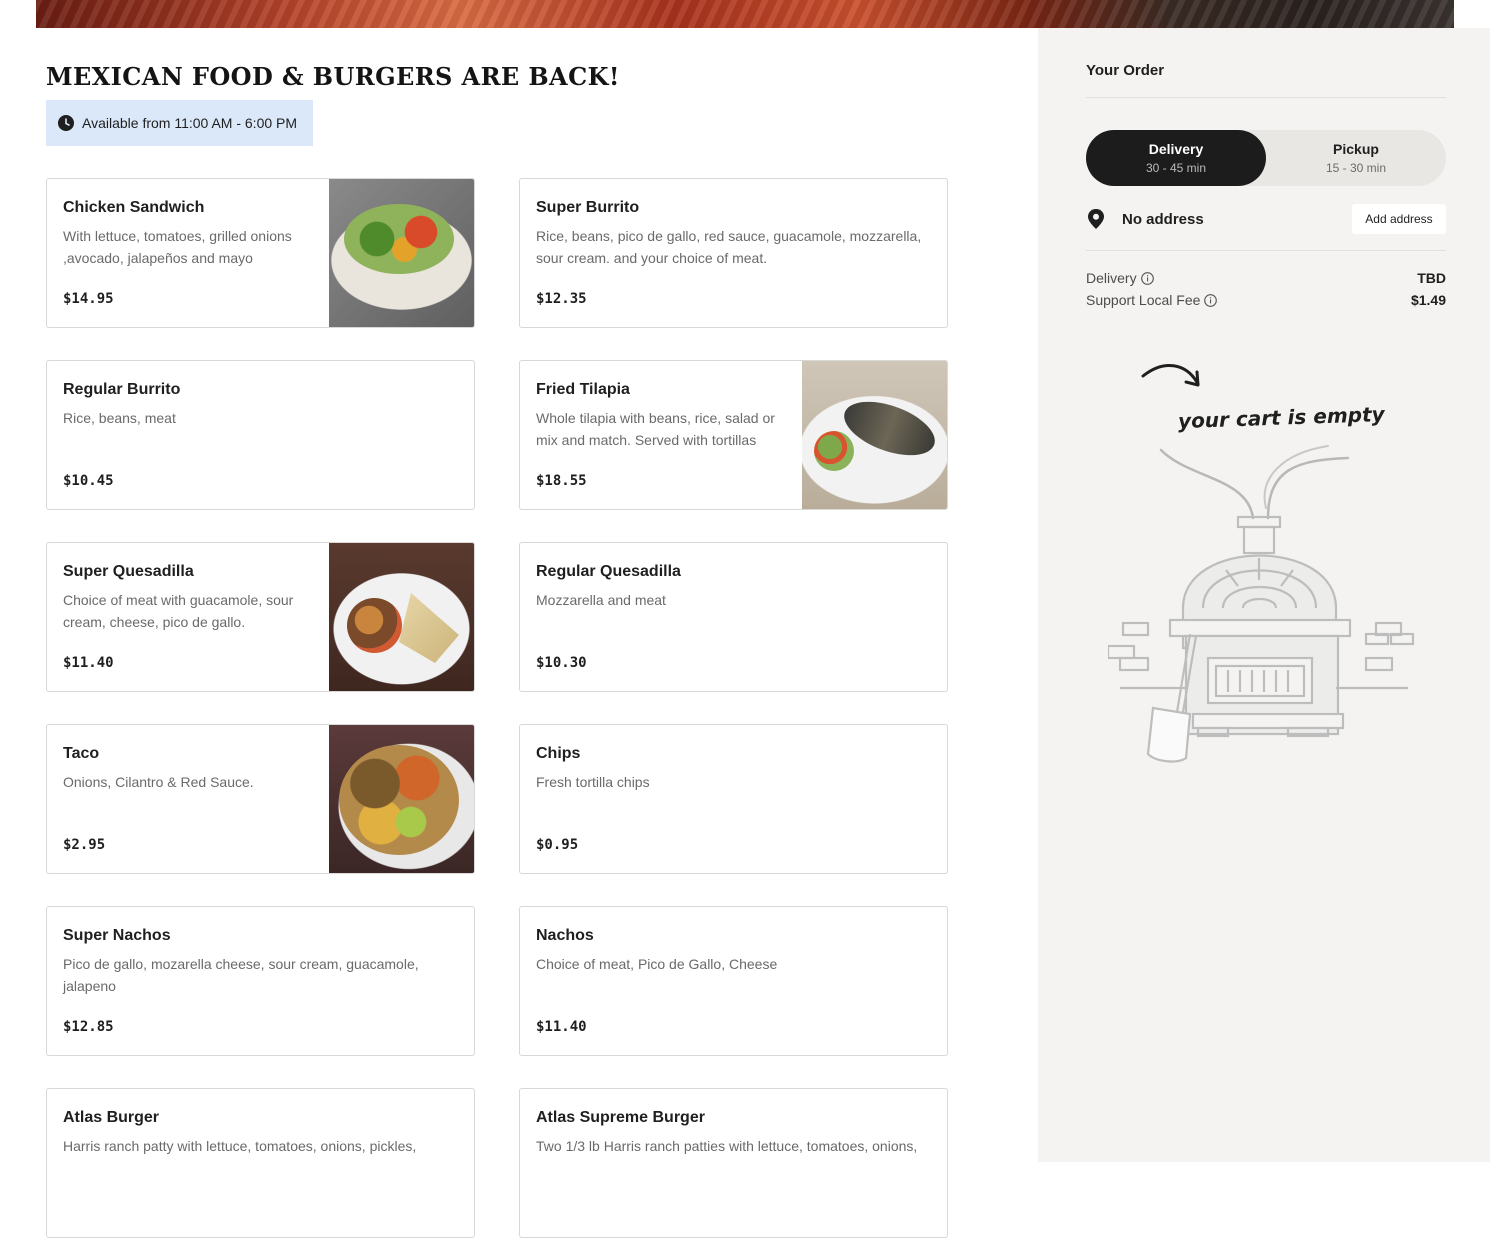  What do you see at coordinates (1266, 280) in the screenshot?
I see `delivery-fee-row: Delivery TBD` at bounding box center [1266, 280].